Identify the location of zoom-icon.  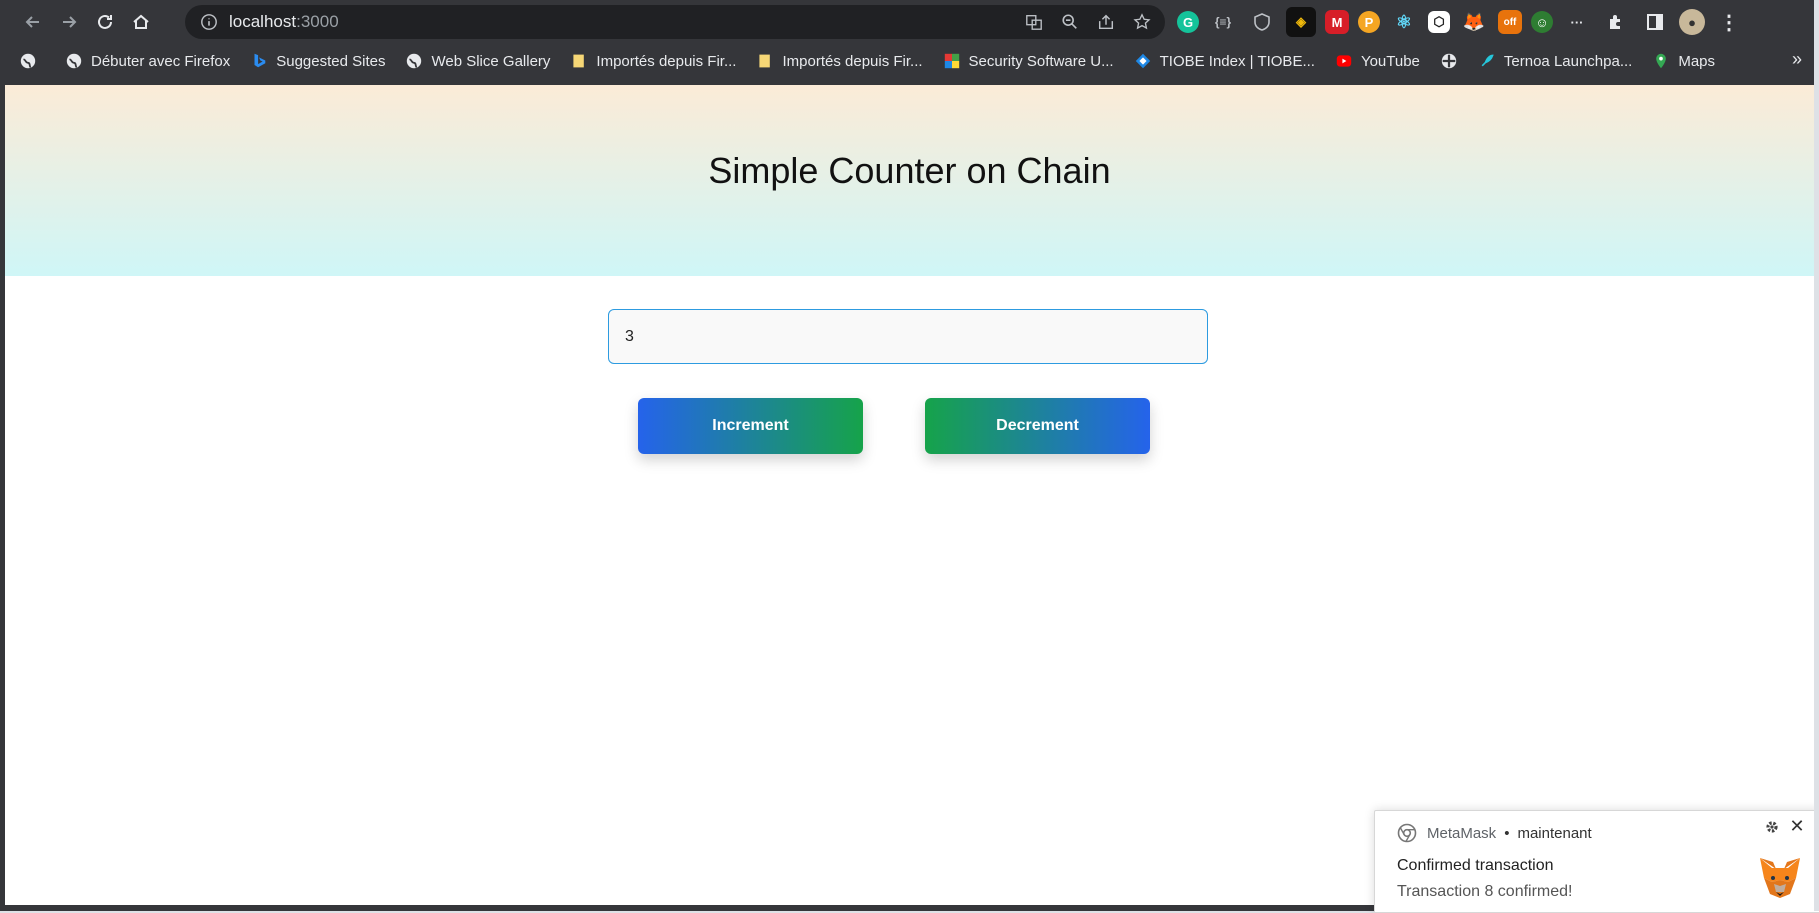
(1070, 22).